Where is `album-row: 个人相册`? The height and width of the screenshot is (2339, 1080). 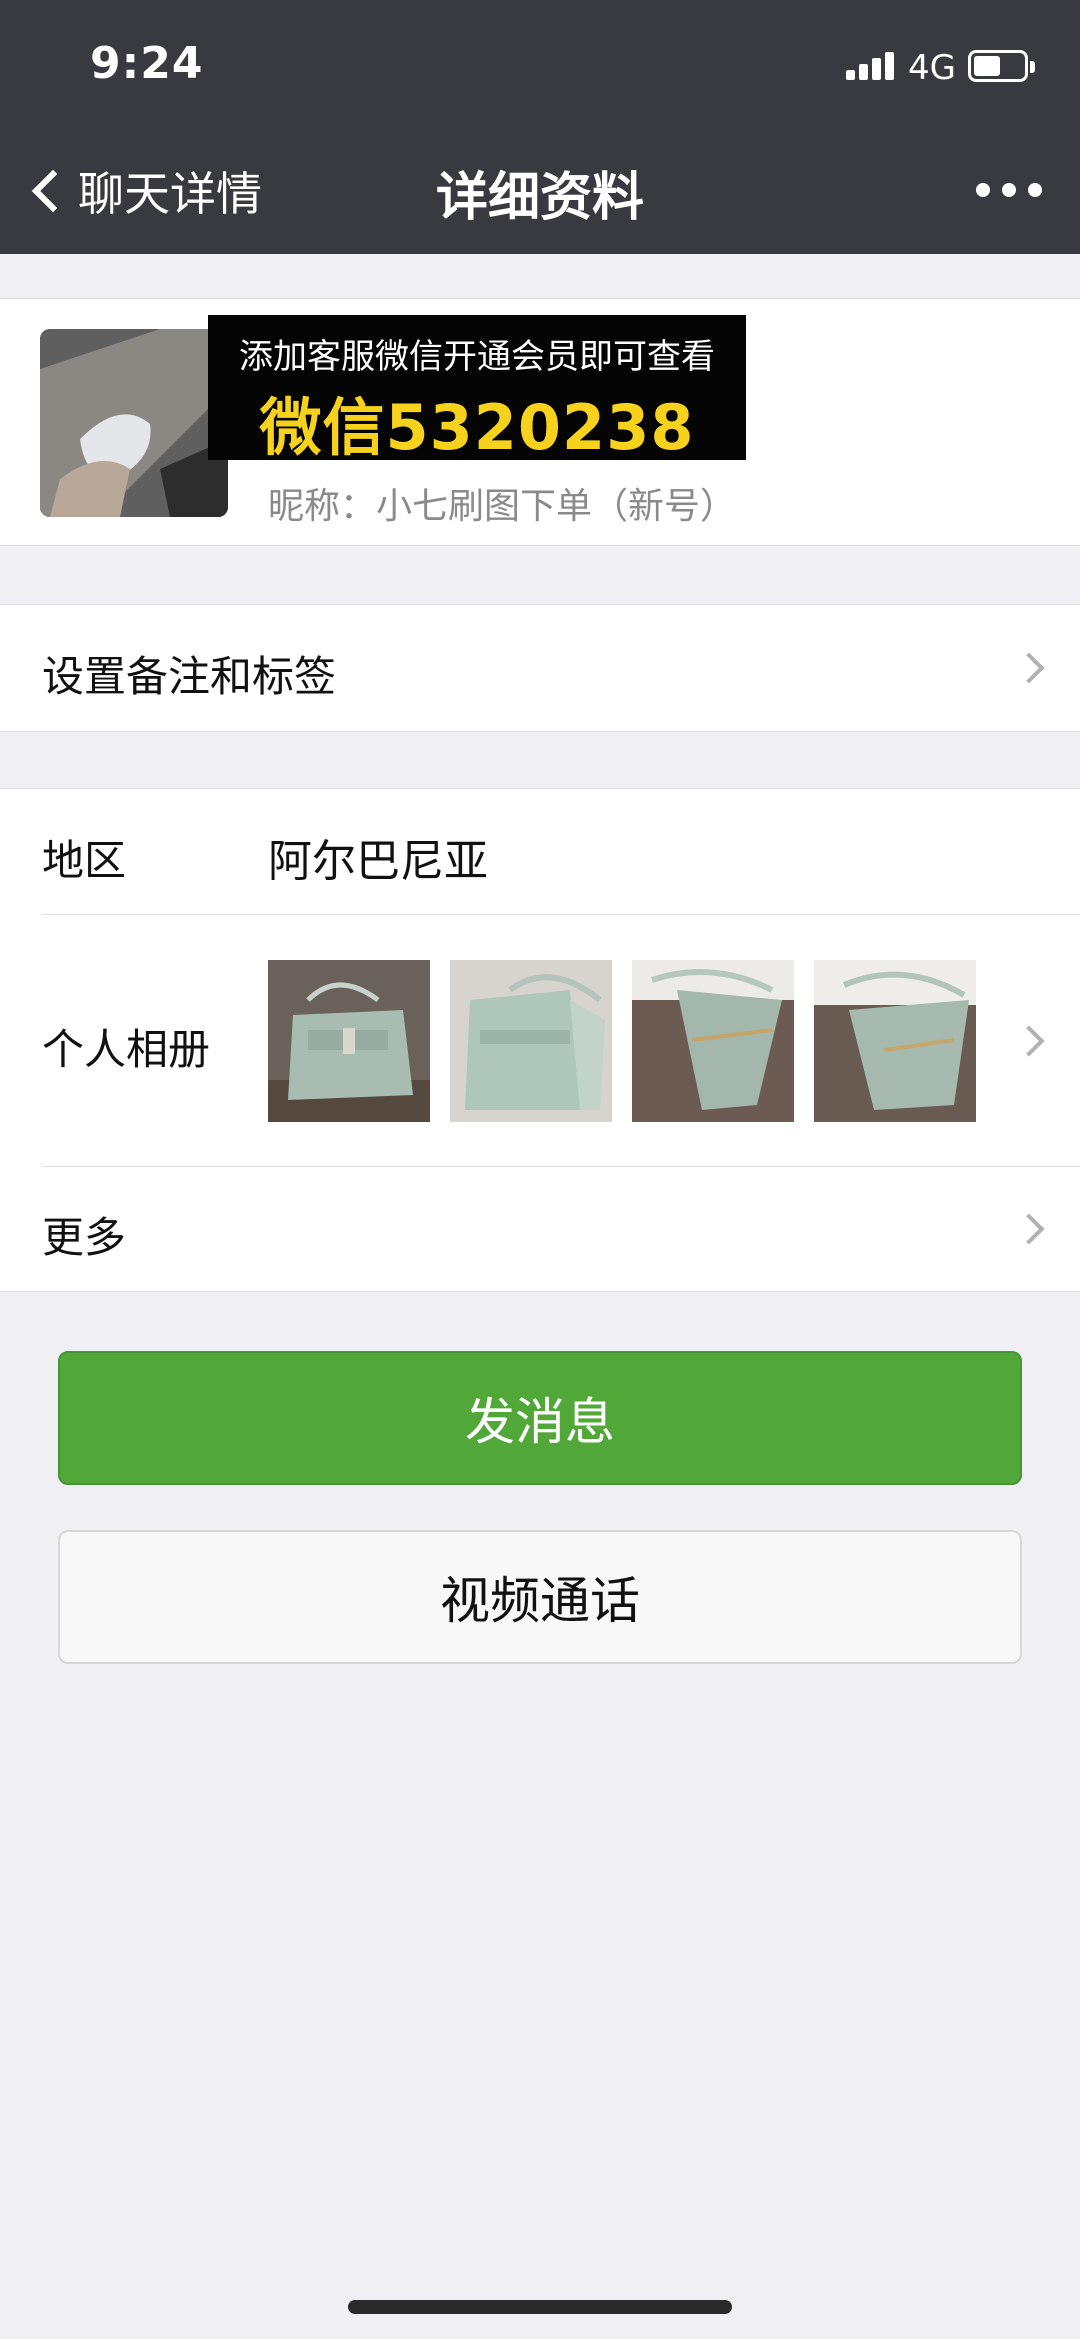 album-row: 个人相册 is located at coordinates (540, 1040).